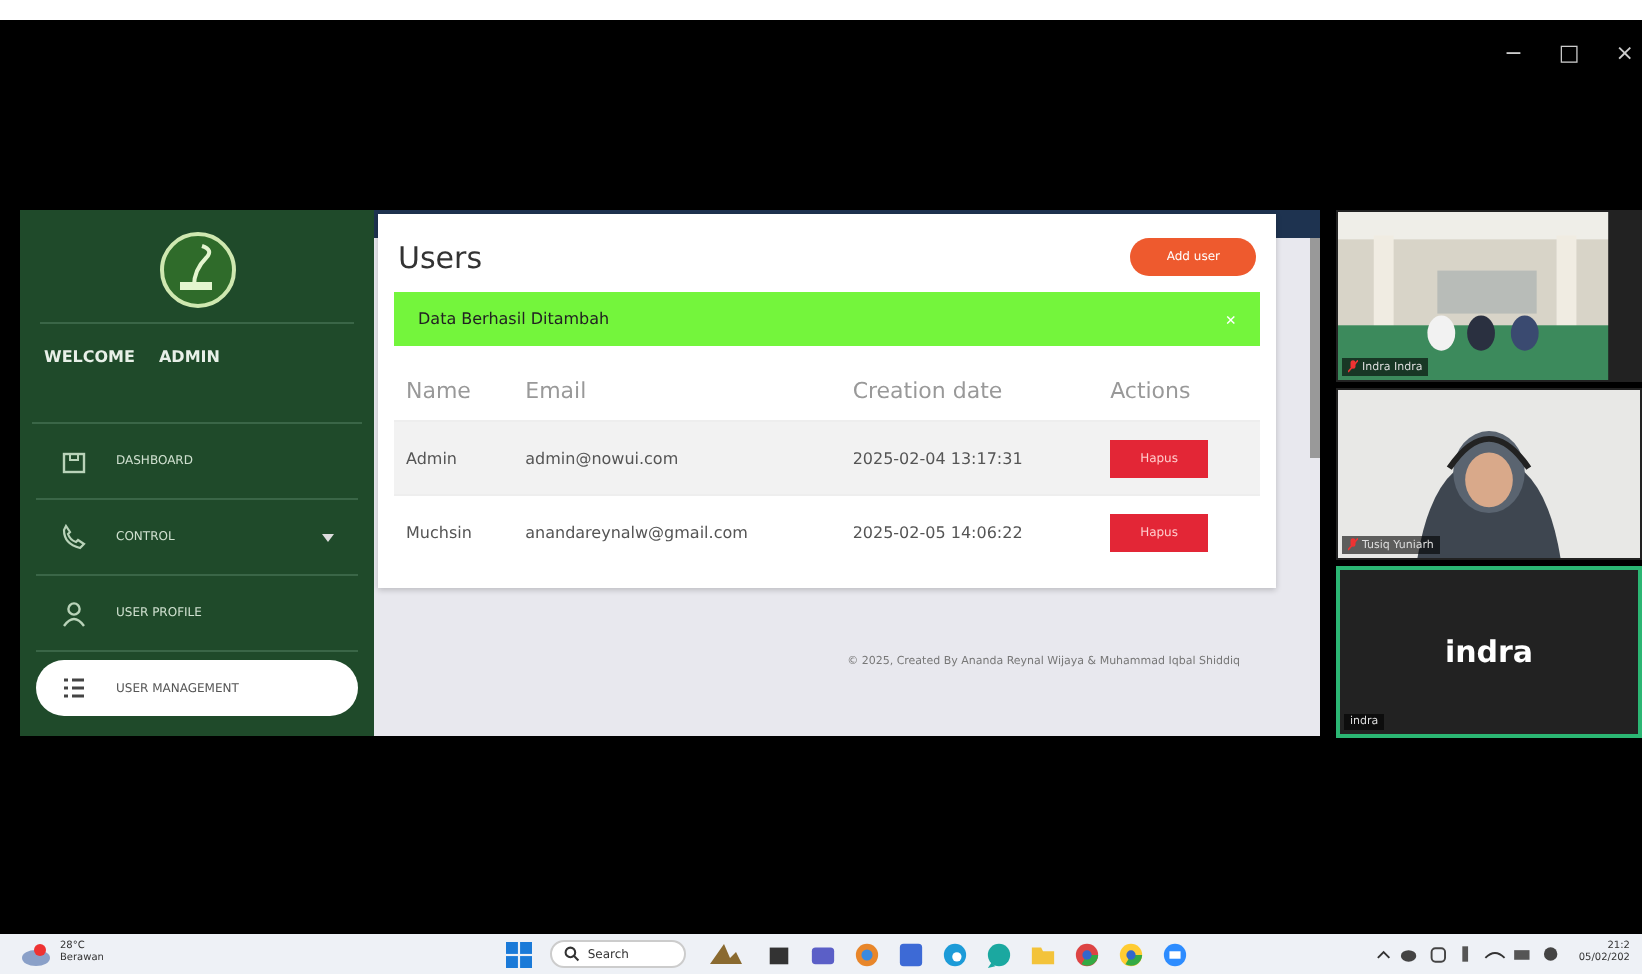  I want to click on phone-icon, so click(74, 537).